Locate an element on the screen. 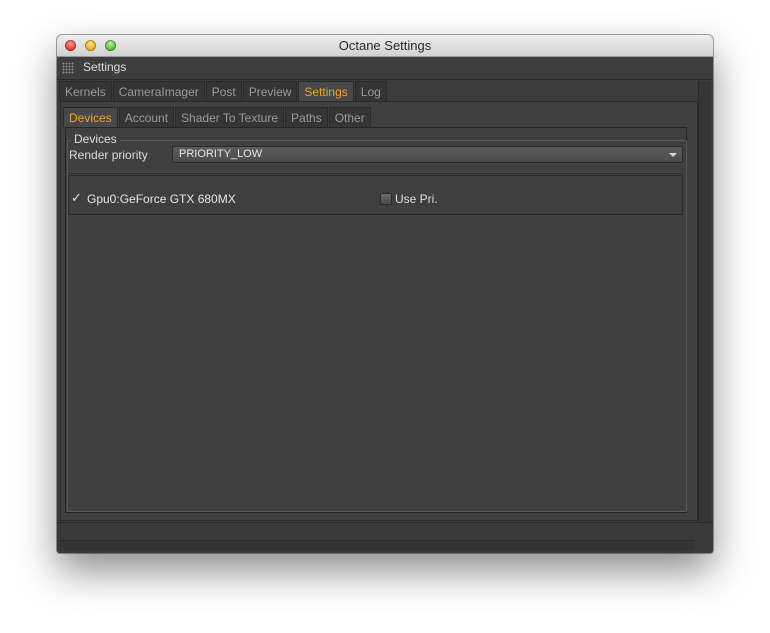 This screenshot has height=633, width=770. tab-preview: Preview is located at coordinates (270, 91).